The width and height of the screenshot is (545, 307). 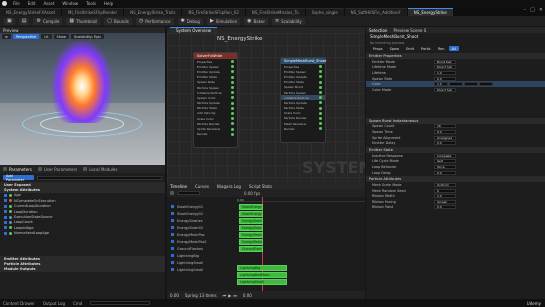 What do you see at coordinates (178, 186) in the screenshot?
I see `tab-timeline: Timeline` at bounding box center [178, 186].